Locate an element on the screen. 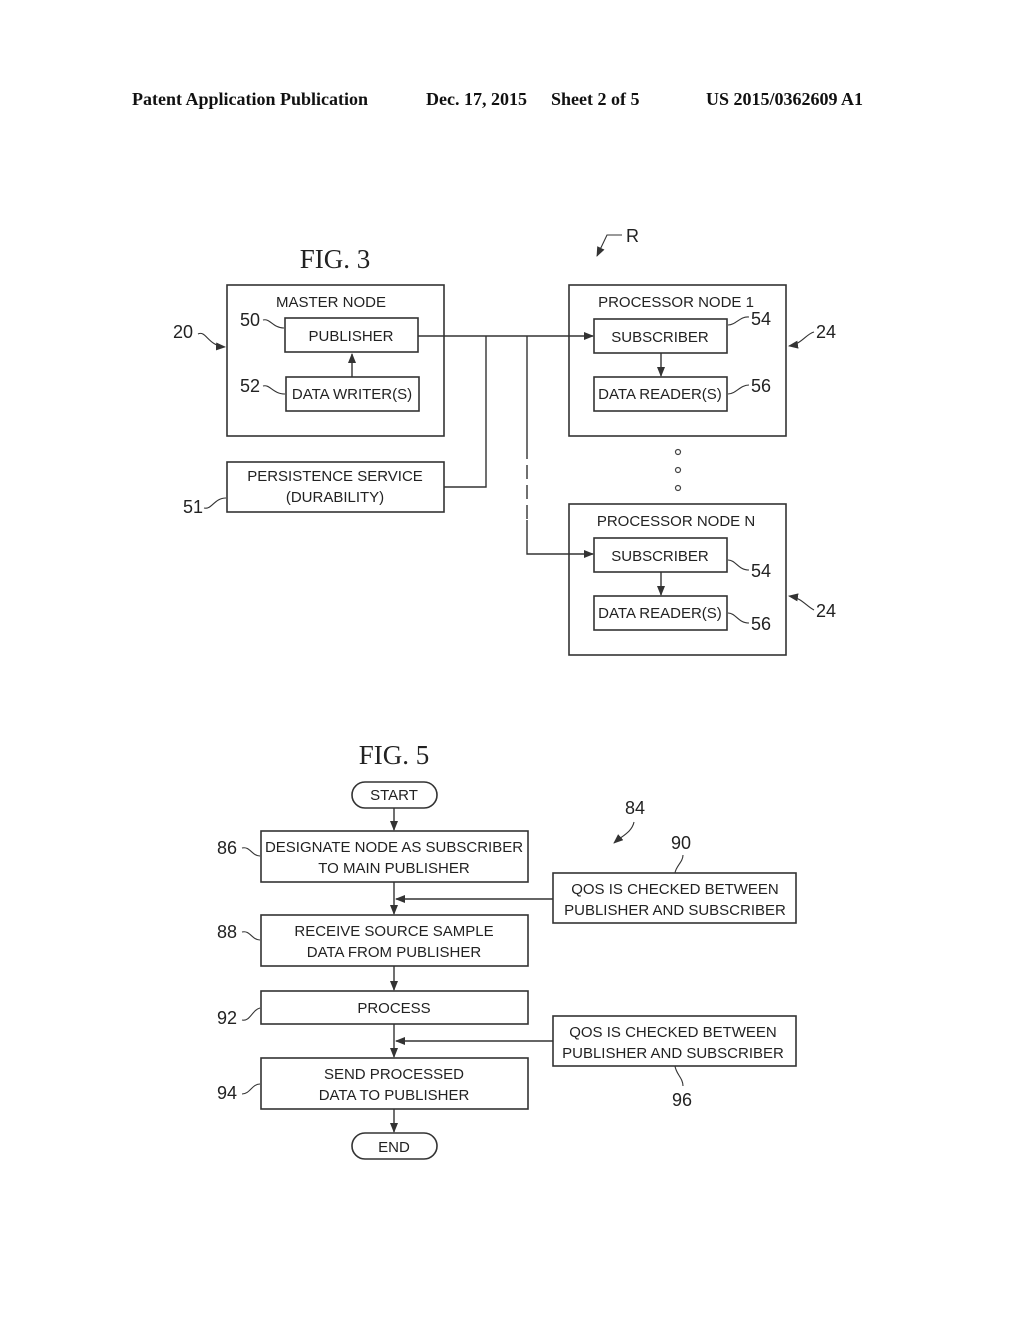 The width and height of the screenshot is (1024, 1320). ref-54-noden-leader is located at coordinates (738, 565).